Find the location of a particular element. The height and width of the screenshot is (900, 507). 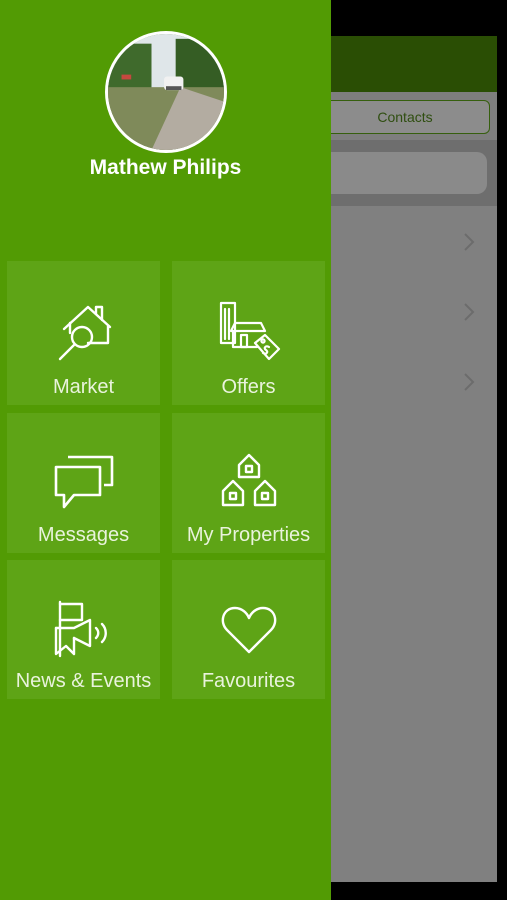

menu-item-market: Market is located at coordinates (83, 333).